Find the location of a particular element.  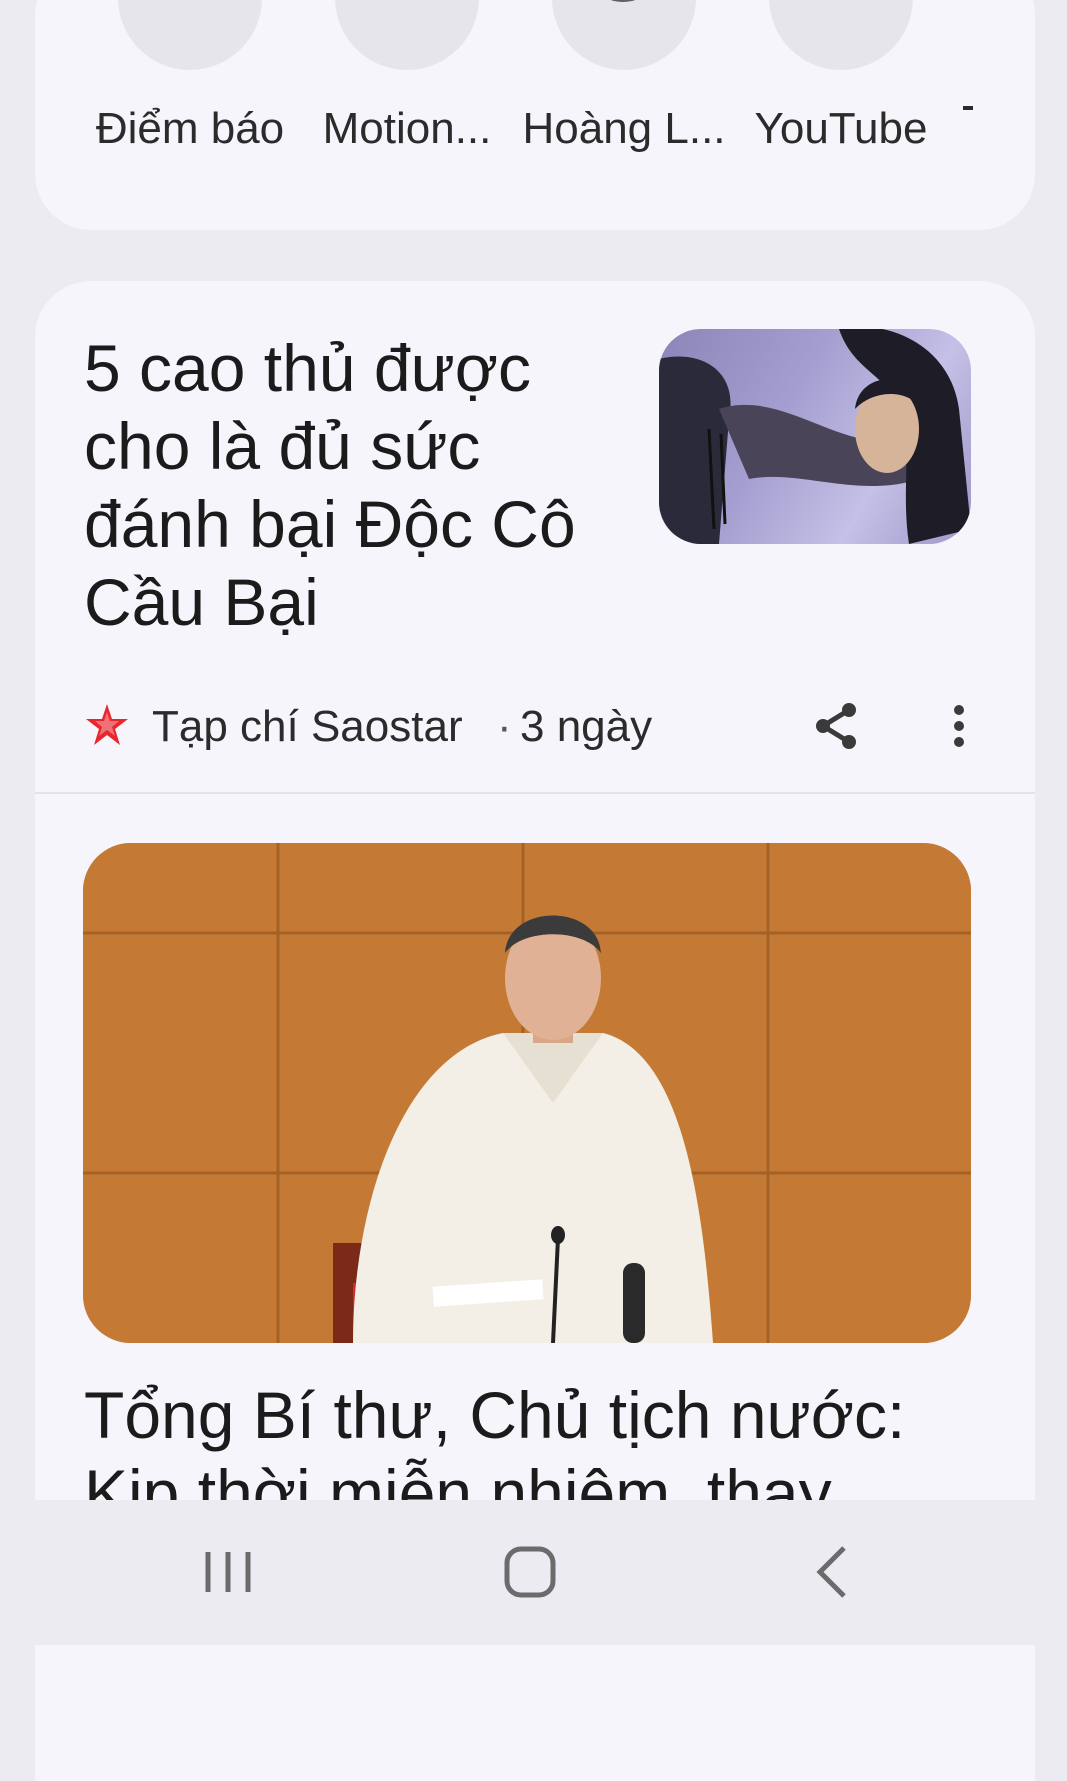

source-name: Tạp chí Saostar is located at coordinates (307, 727).